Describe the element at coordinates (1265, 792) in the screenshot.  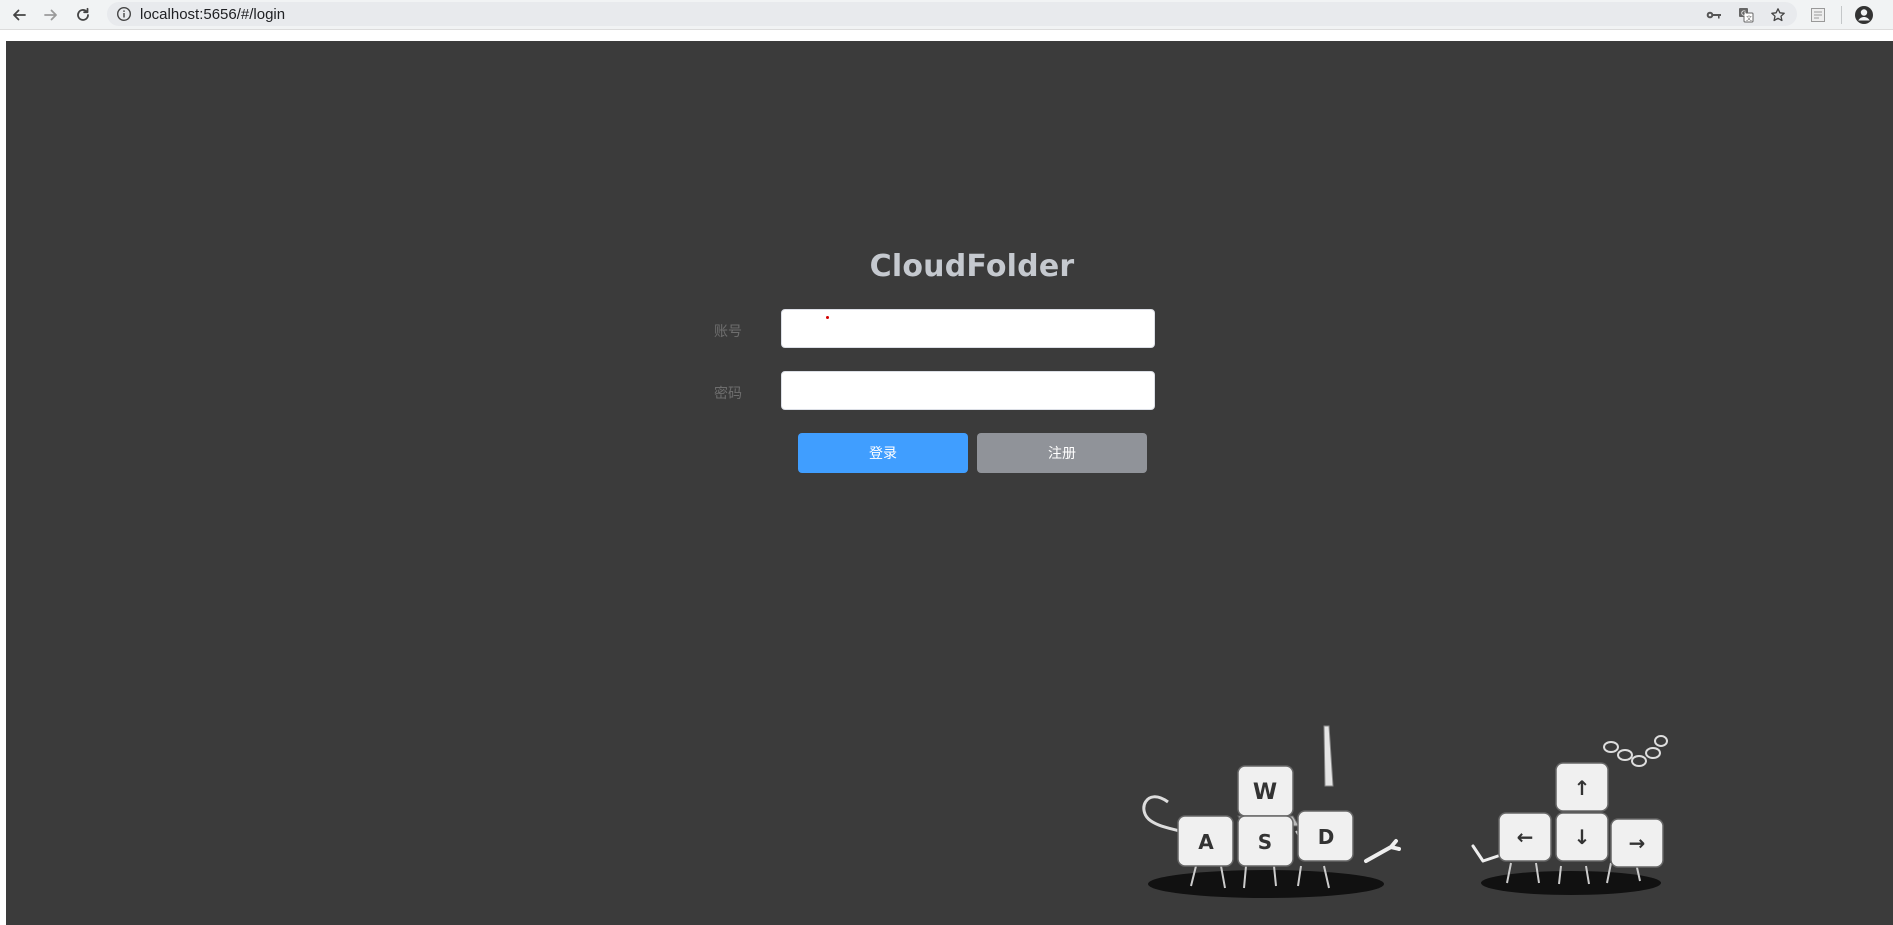
I see `key-w-label: W` at that location.